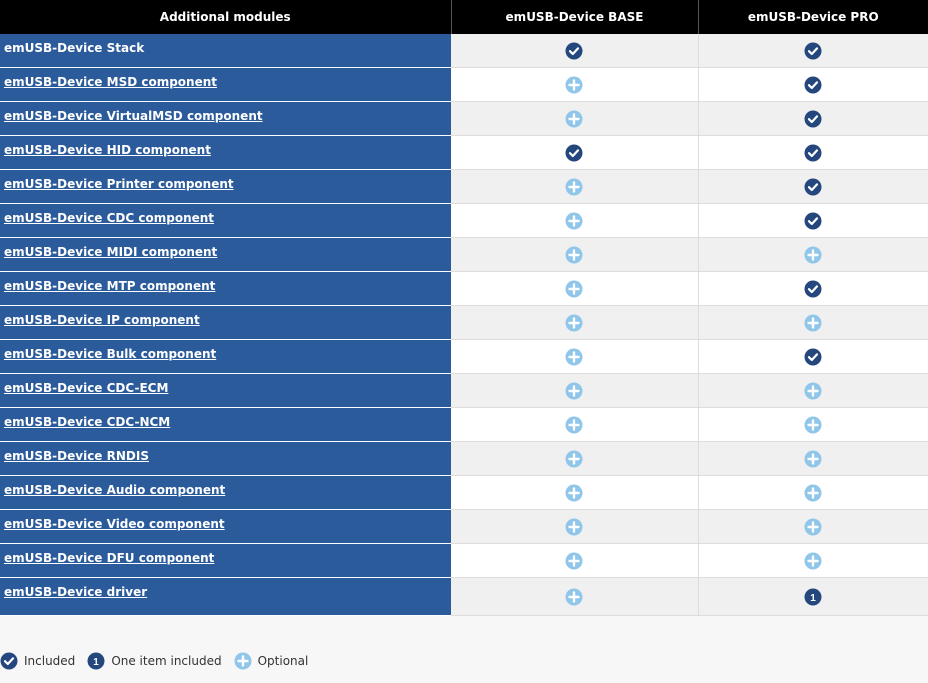  I want to click on module-name-cell: emUSB-Device MTP component, so click(225, 288).